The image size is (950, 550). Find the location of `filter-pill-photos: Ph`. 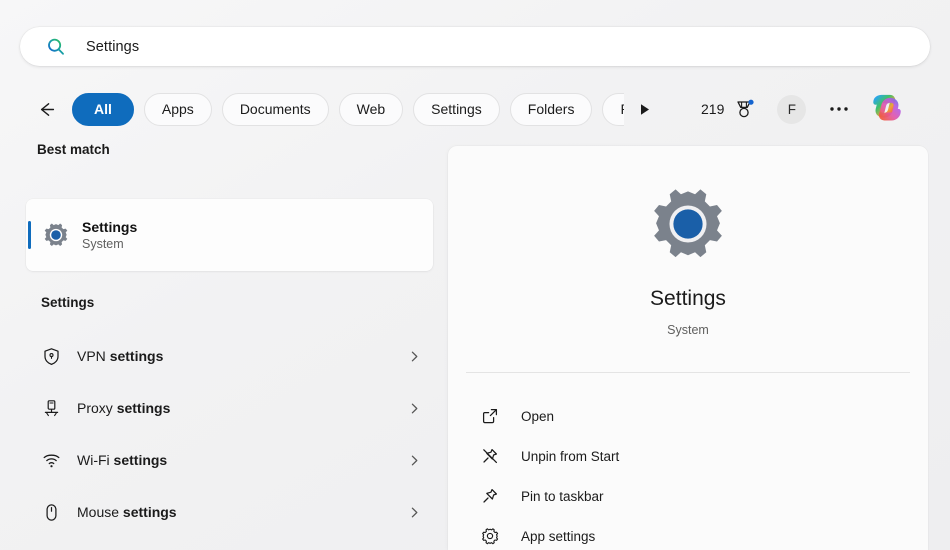

filter-pill-photos: Ph is located at coordinates (613, 109).